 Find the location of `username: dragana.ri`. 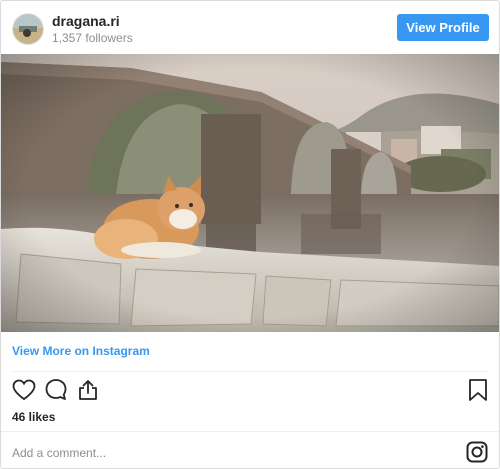

username: dragana.ri is located at coordinates (86, 21).